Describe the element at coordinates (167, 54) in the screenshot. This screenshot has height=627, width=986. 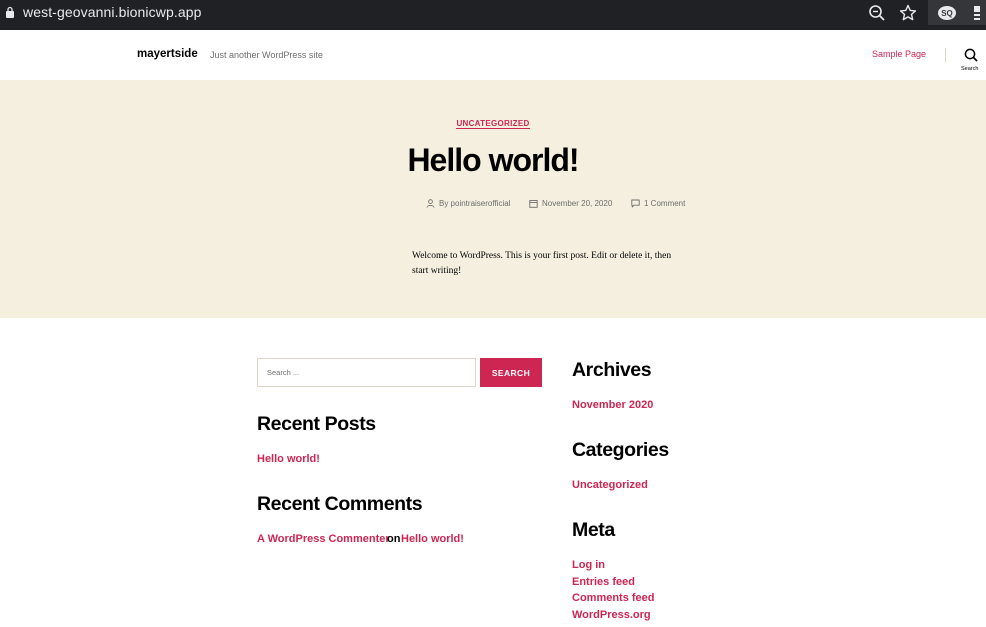
I see `site-title: mayertside` at that location.